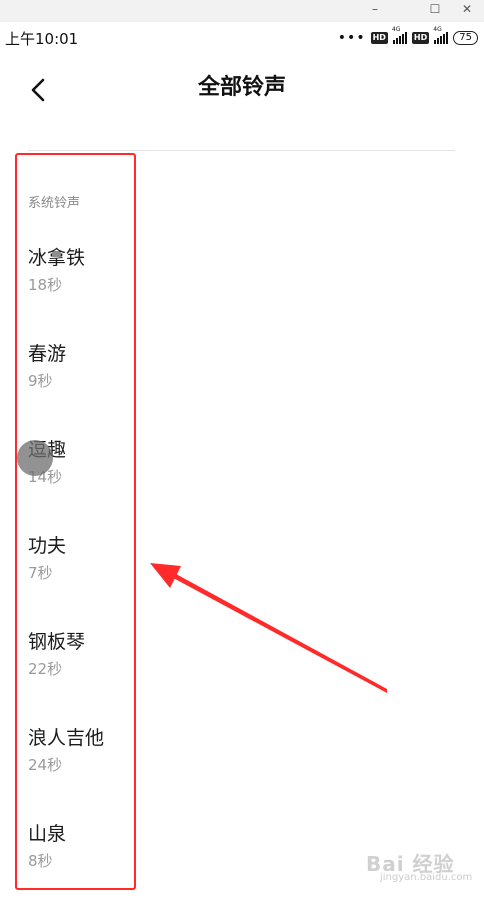  Describe the element at coordinates (268, 628) in the screenshot. I see `annotation-arrow-icon` at that location.